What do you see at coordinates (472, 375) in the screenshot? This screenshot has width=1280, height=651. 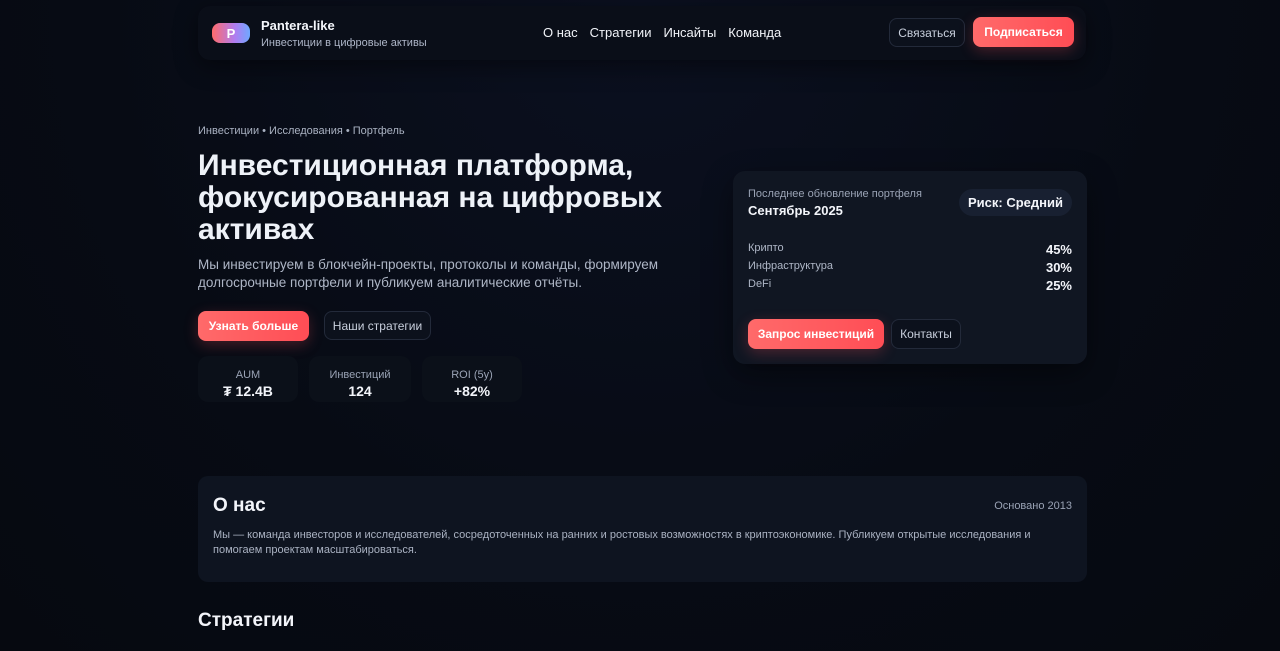 I see `stat-label: ROI (5y)` at bounding box center [472, 375].